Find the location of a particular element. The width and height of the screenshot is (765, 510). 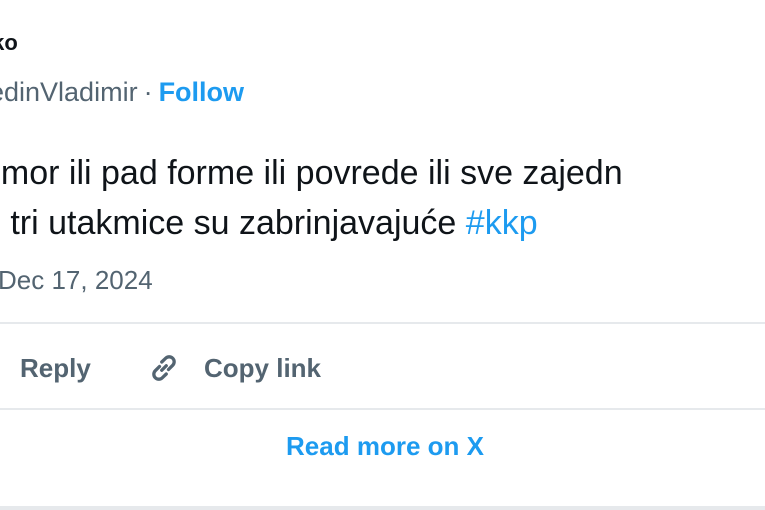

hashtag-link: #kkp is located at coordinates (502, 223).